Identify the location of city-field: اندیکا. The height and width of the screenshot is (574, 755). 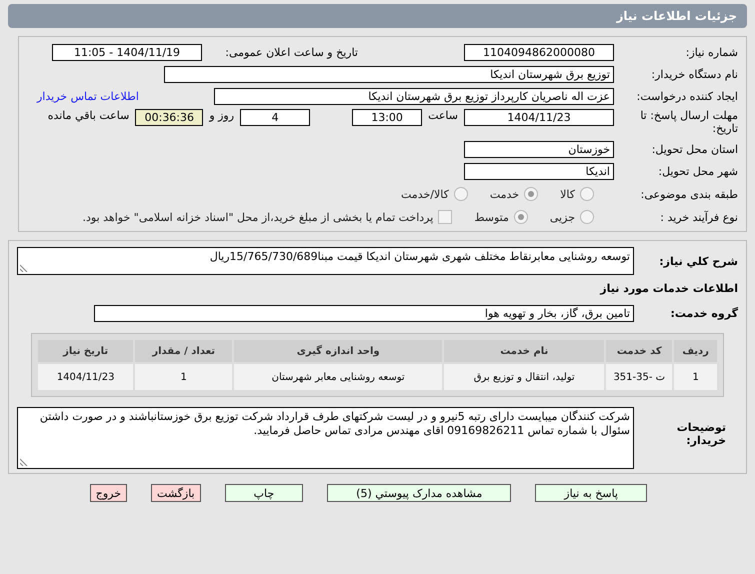
(539, 171).